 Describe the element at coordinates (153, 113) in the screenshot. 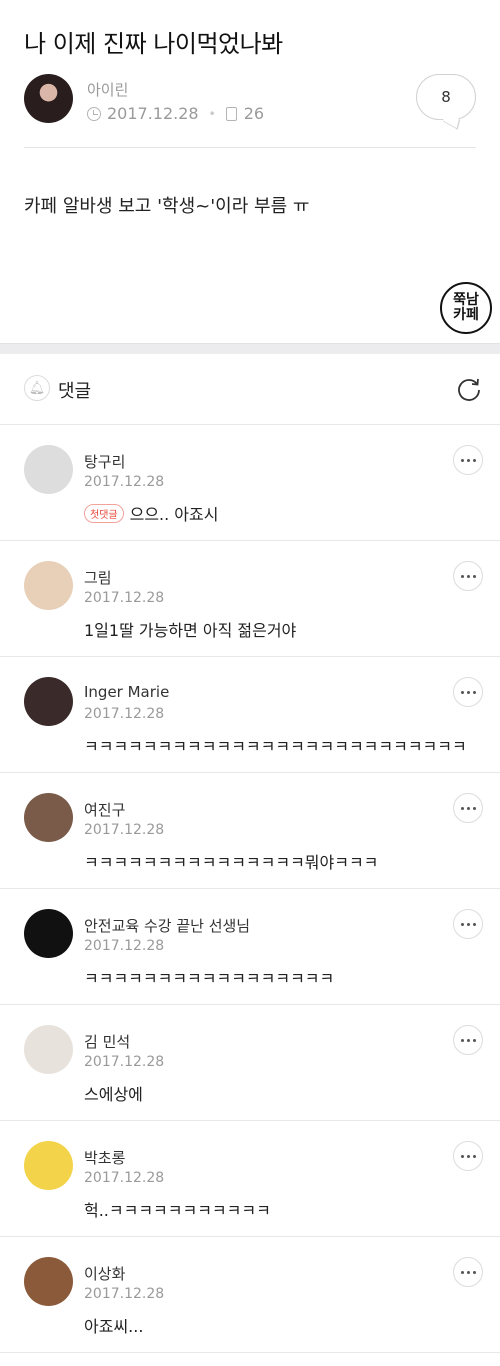

I see `post-date: 2017.12.28` at that location.